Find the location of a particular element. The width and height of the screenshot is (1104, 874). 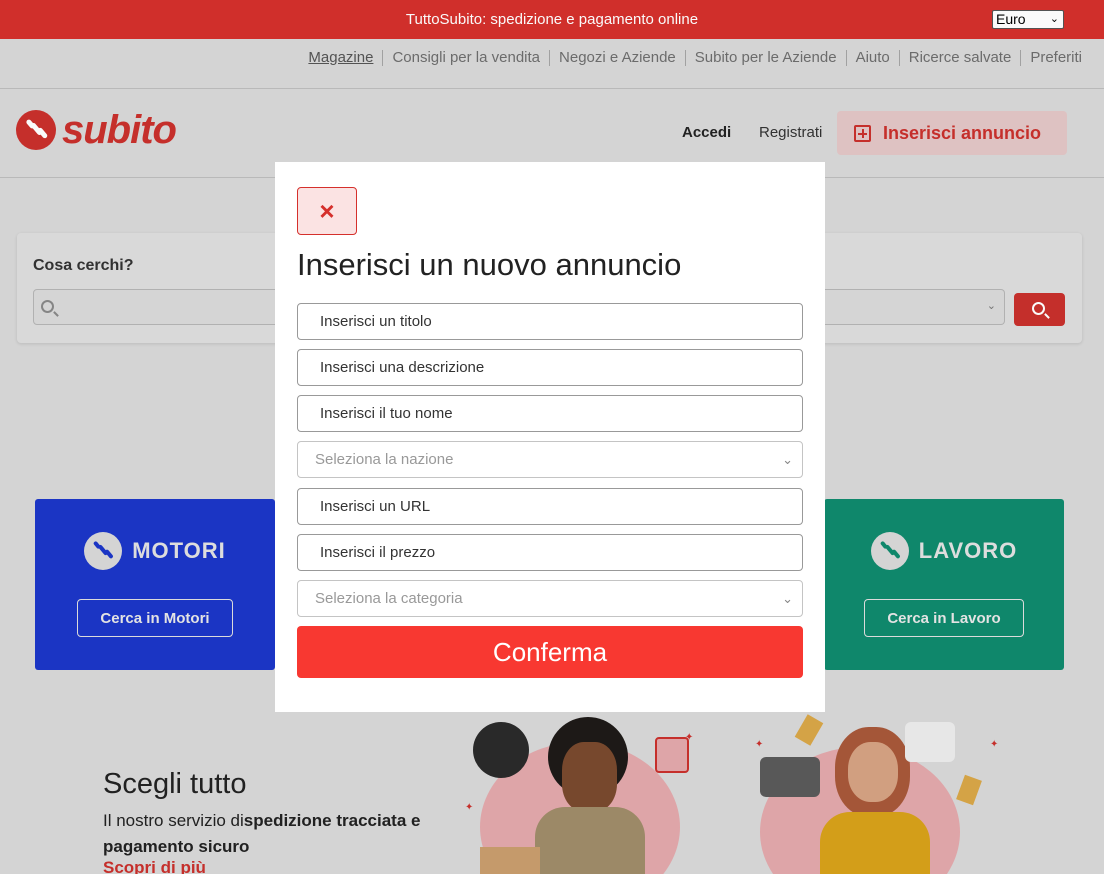

url-field: Inserisci un URL is located at coordinates (550, 506).